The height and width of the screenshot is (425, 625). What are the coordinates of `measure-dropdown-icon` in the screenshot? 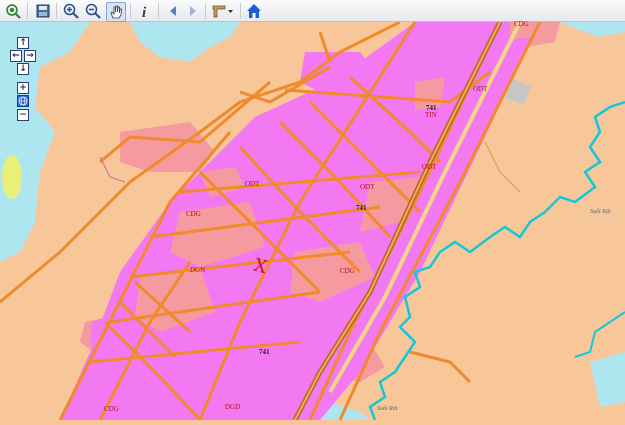 It's located at (223, 11).